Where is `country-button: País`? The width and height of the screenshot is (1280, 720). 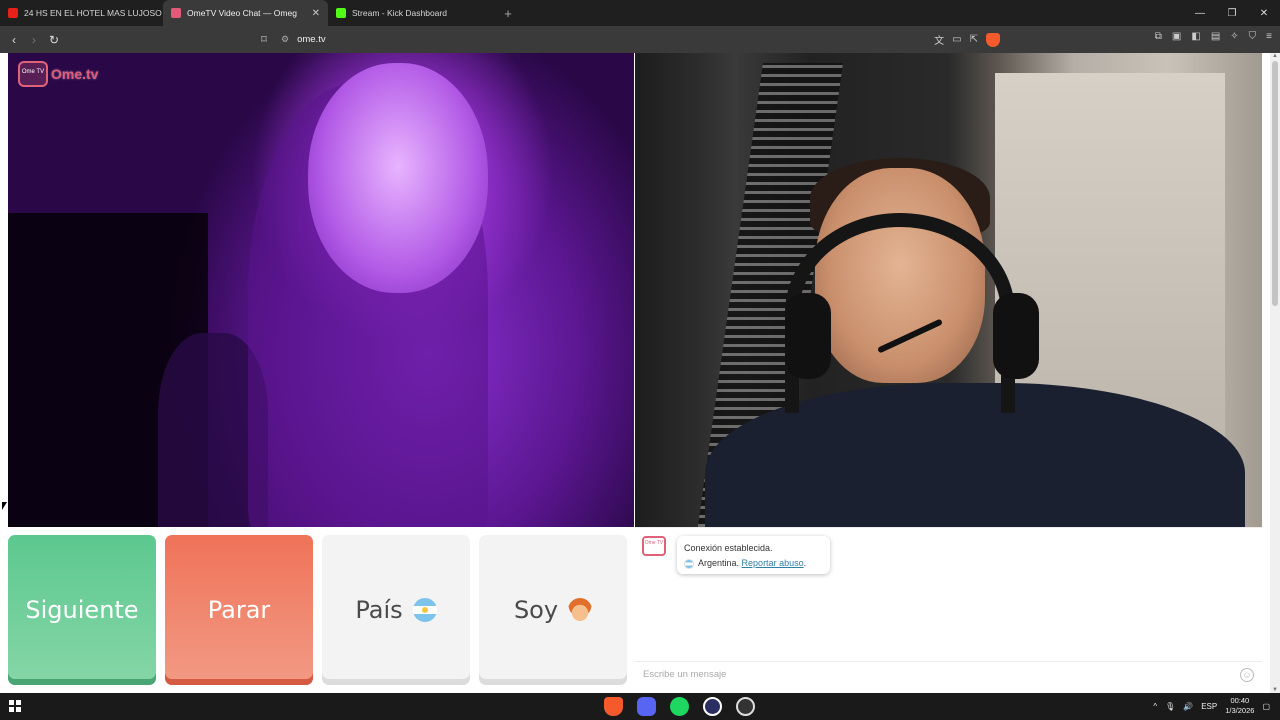 country-button: País is located at coordinates (396, 610).